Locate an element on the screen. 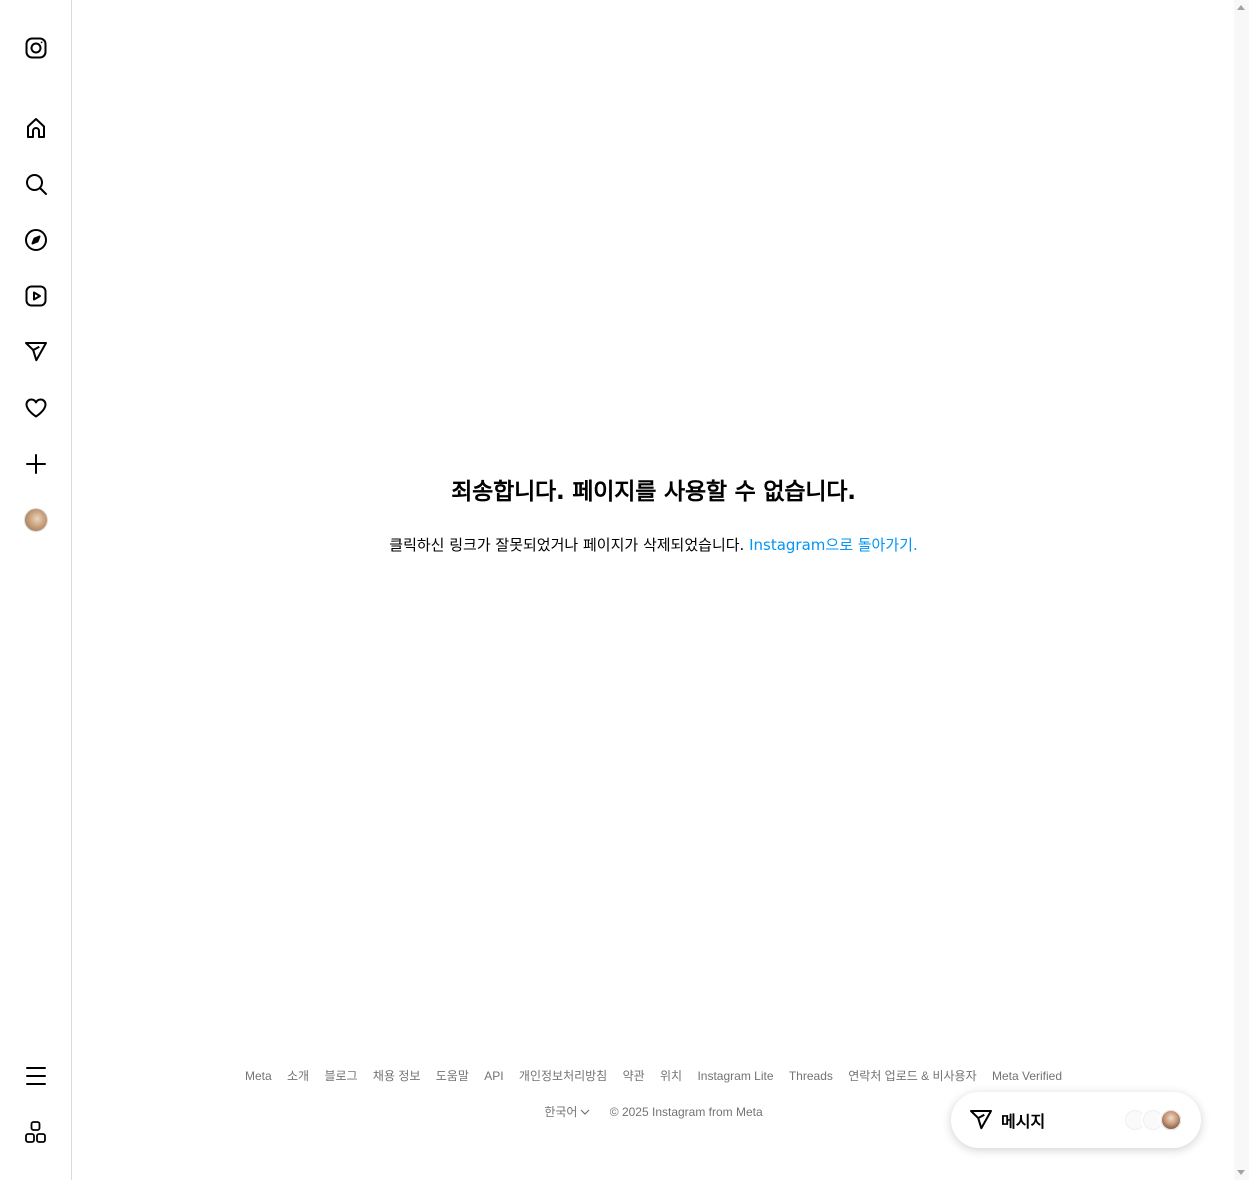 The height and width of the screenshot is (1180, 1249). create-icon is located at coordinates (36, 464).